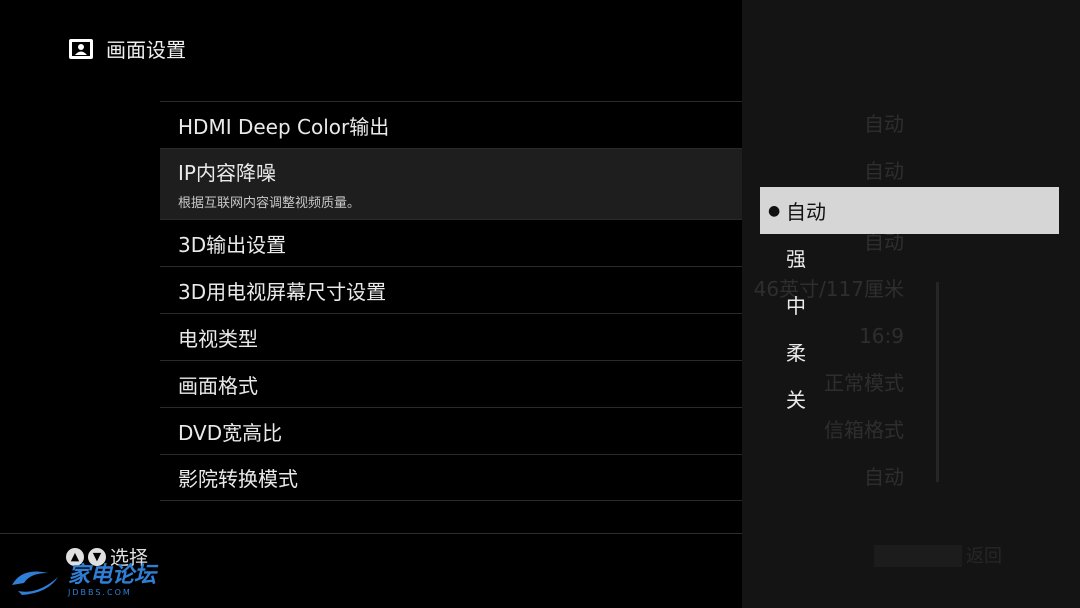 This screenshot has height=608, width=1080. I want to click on menu-item-label: IP内容降噪, so click(227, 173).